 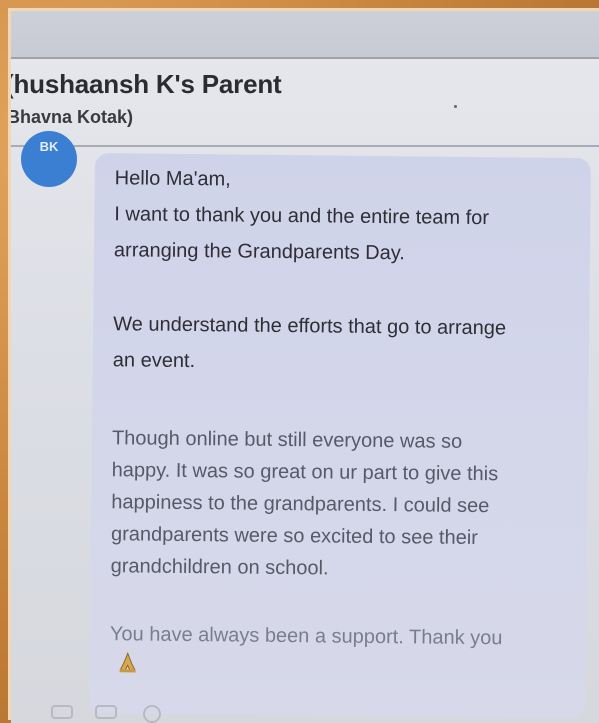 I want to click on top-bar, so click(x=305, y=35).